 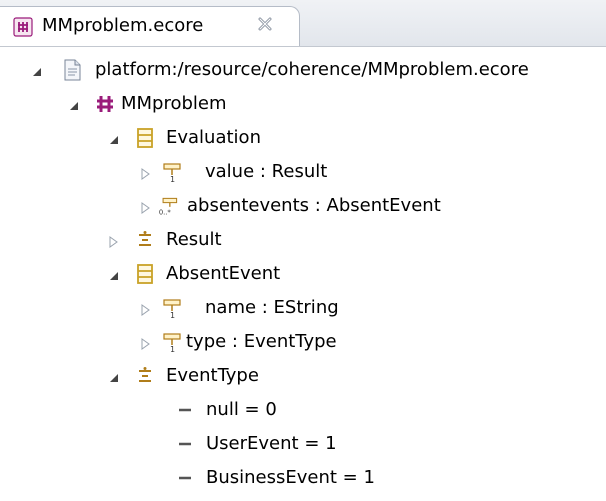 I want to click on ecore-file-icon, so click(x=23, y=27).